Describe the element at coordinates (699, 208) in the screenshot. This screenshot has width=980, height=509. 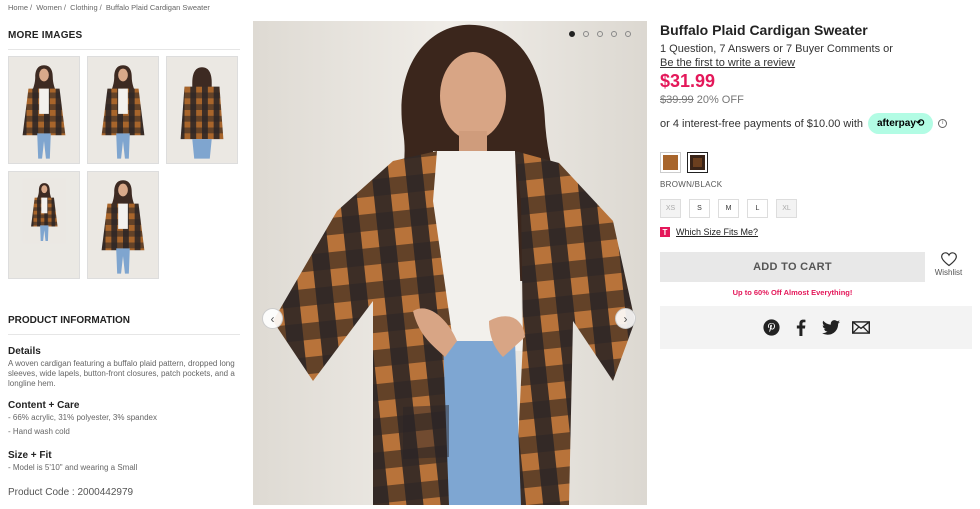
I see `size-option-s: S` at that location.